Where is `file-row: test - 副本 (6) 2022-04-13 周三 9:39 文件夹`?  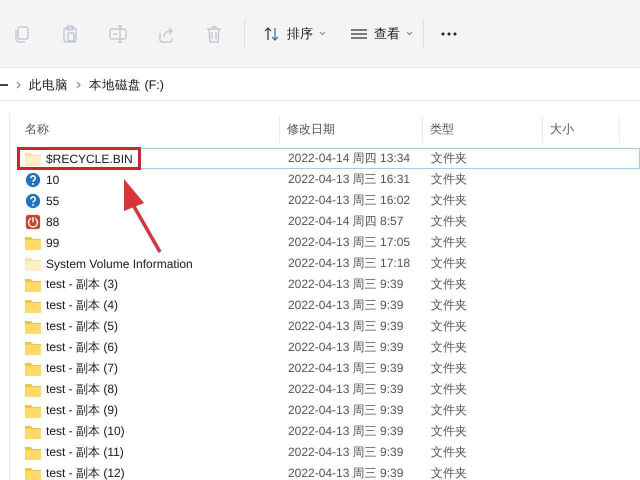 file-row: test - 副本 (6) 2022-04-13 周三 9:39 文件夹 is located at coordinates (329, 347).